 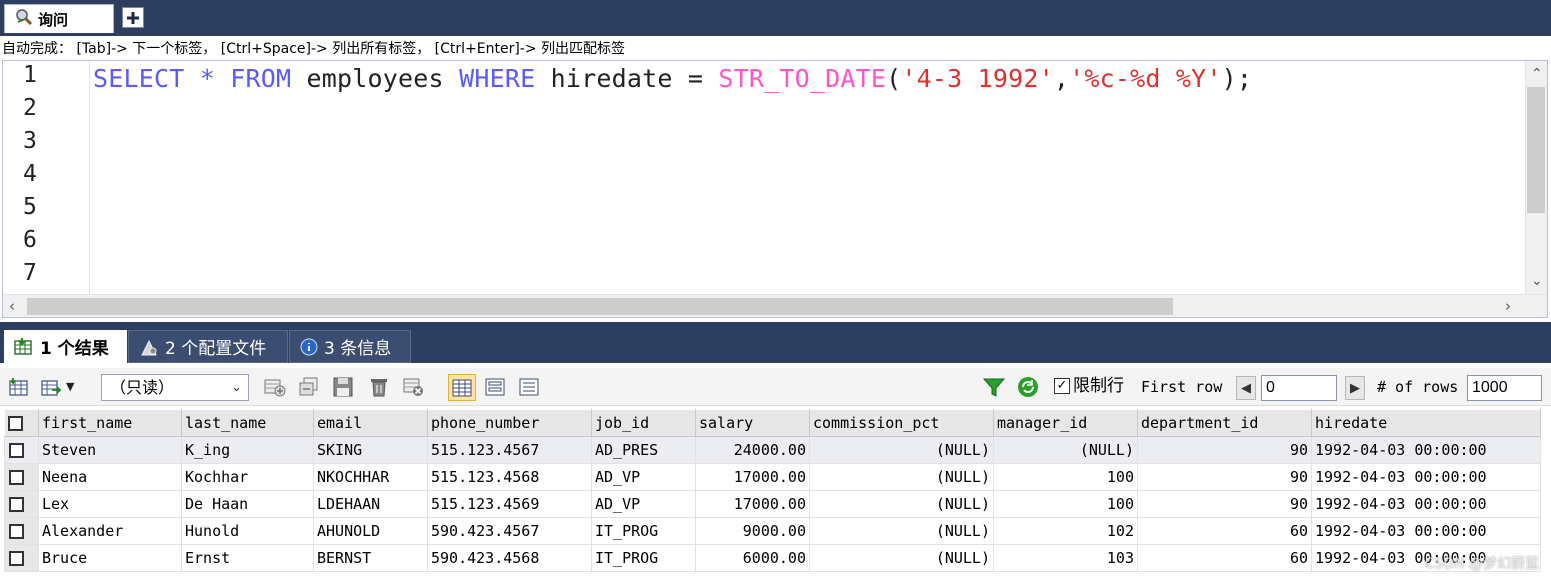 What do you see at coordinates (752, 558) in the screenshot?
I see `table-cell: 6000.00` at bounding box center [752, 558].